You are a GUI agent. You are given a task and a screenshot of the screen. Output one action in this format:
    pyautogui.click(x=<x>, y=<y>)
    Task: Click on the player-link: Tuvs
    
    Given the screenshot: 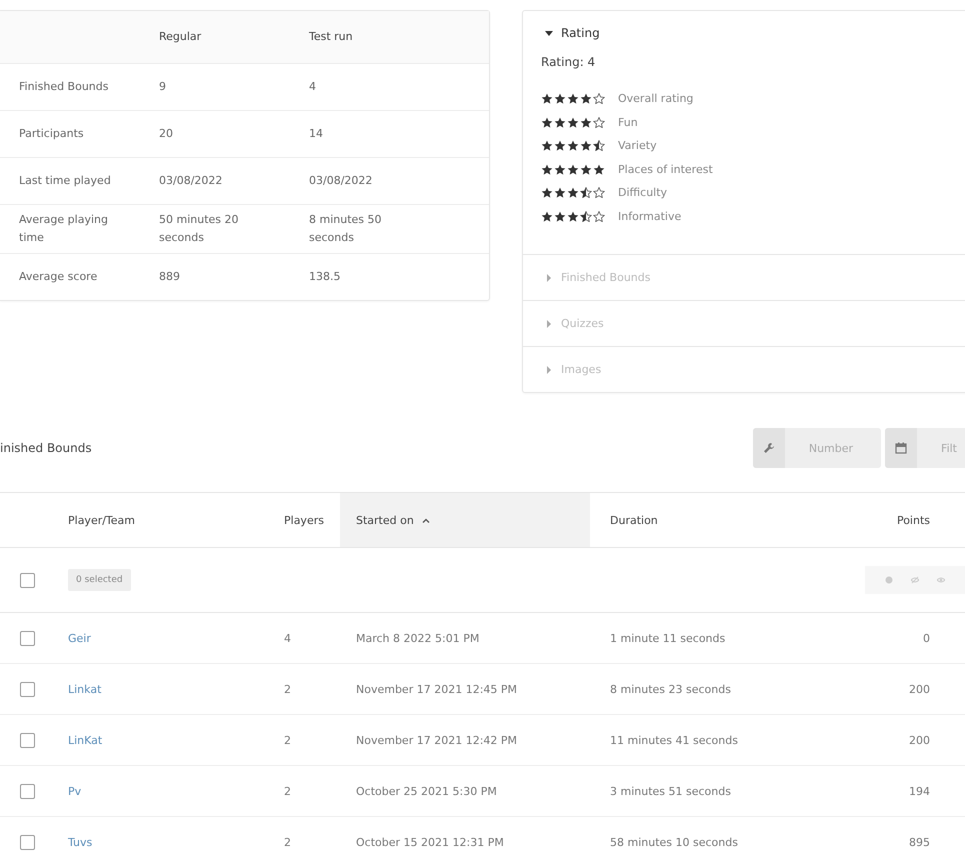 What is the action you would take?
    pyautogui.click(x=176, y=842)
    